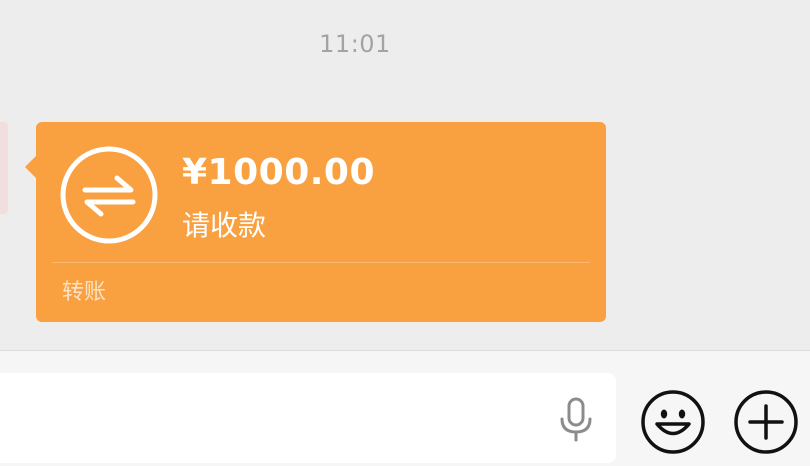  What do you see at coordinates (308, 418) in the screenshot?
I see `message-input` at bounding box center [308, 418].